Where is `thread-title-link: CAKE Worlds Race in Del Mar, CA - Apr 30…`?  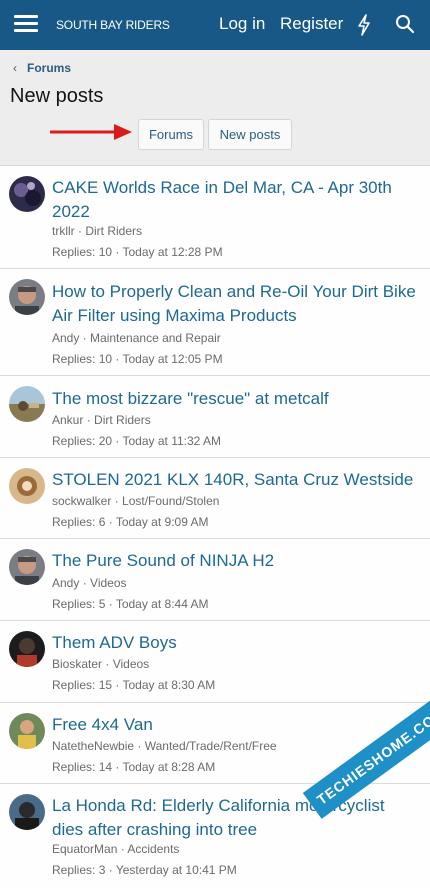 thread-title-link: CAKE Worlds Race in Del Mar, CA - Apr 30… is located at coordinates (235, 200).